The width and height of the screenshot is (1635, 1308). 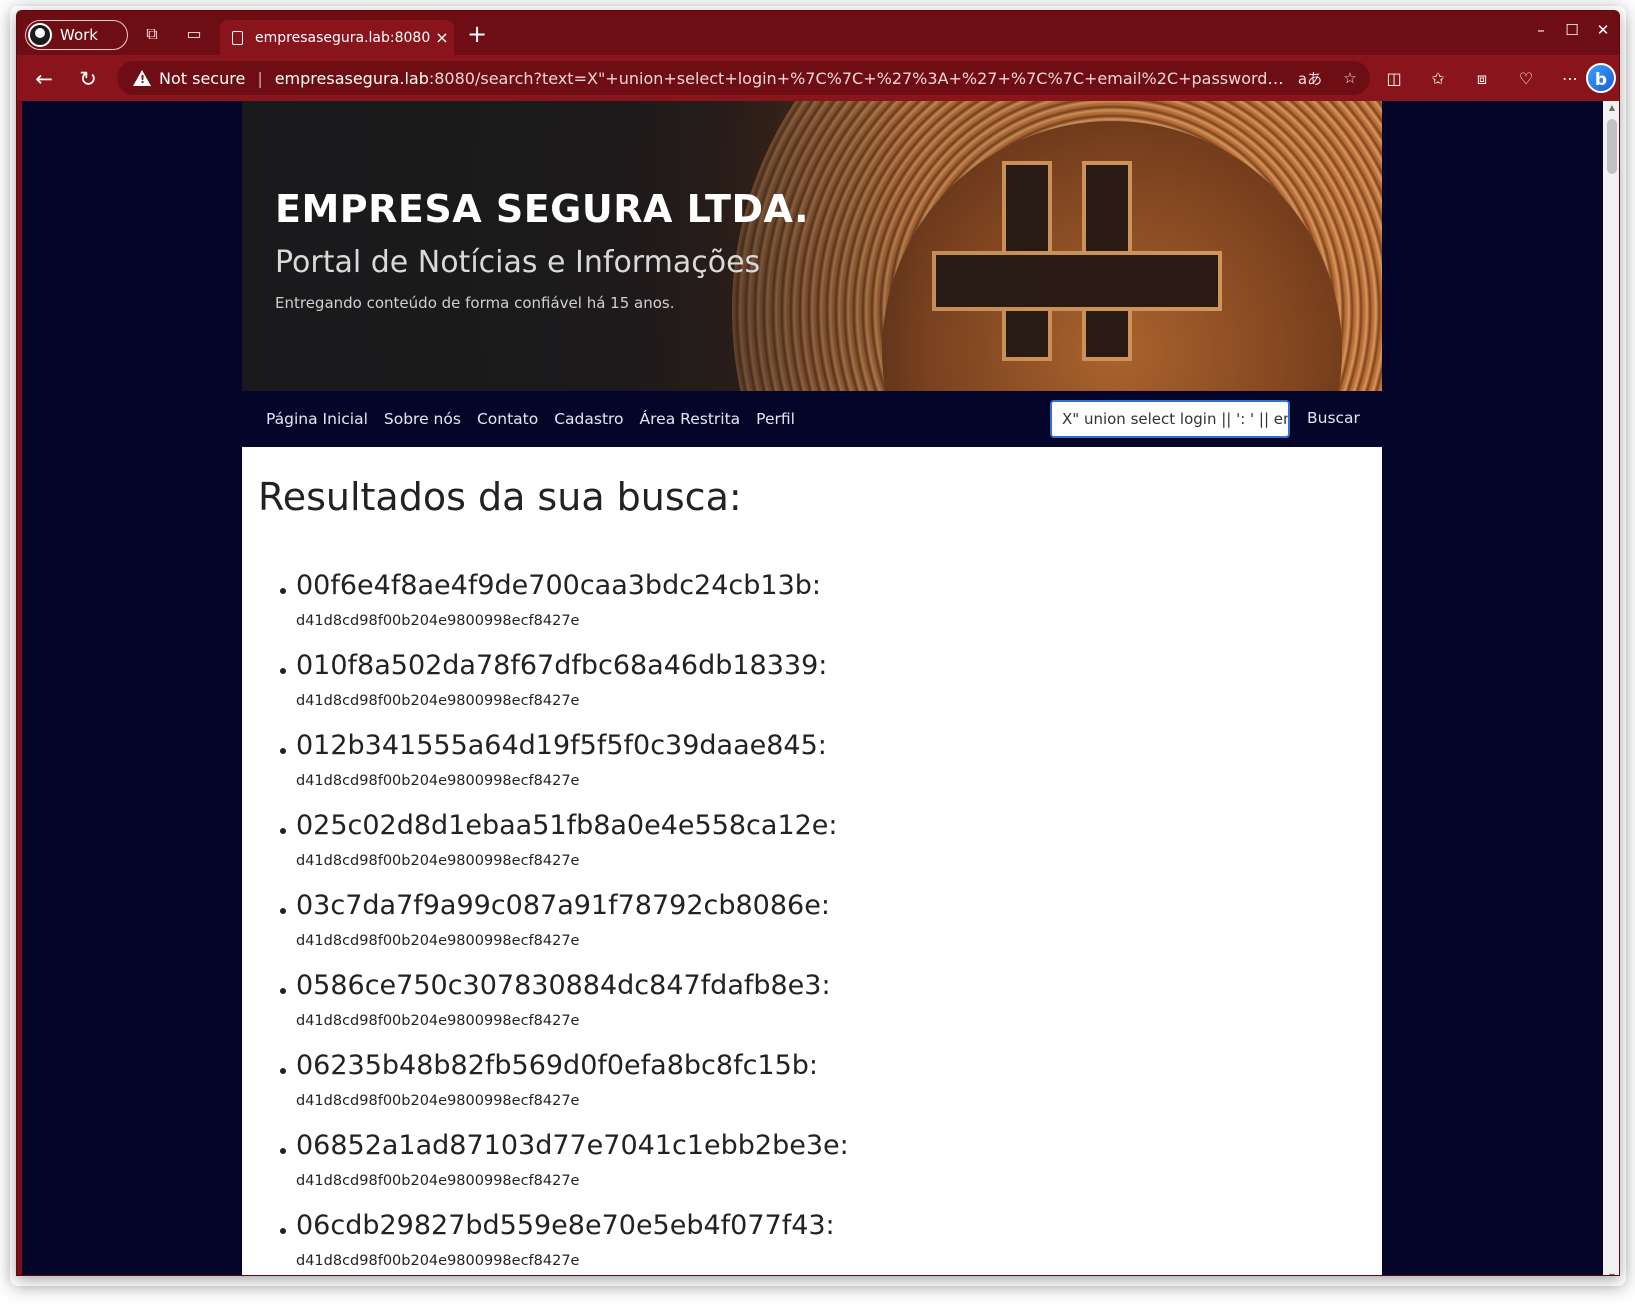 I want to click on tab-active: empresasegura.lab:8080/ ×, so click(x=337, y=37).